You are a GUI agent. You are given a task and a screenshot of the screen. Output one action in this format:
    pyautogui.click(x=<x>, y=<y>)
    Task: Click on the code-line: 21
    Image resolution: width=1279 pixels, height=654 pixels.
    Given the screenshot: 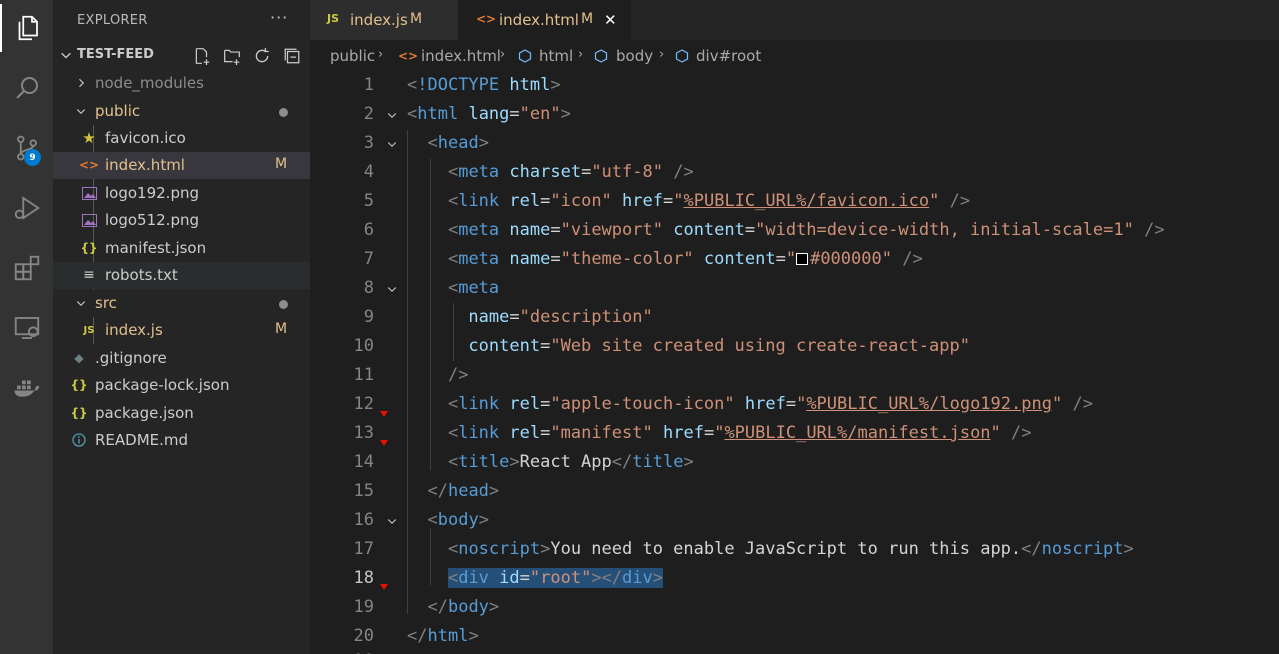 What is the action you would take?
    pyautogui.click(x=794, y=651)
    